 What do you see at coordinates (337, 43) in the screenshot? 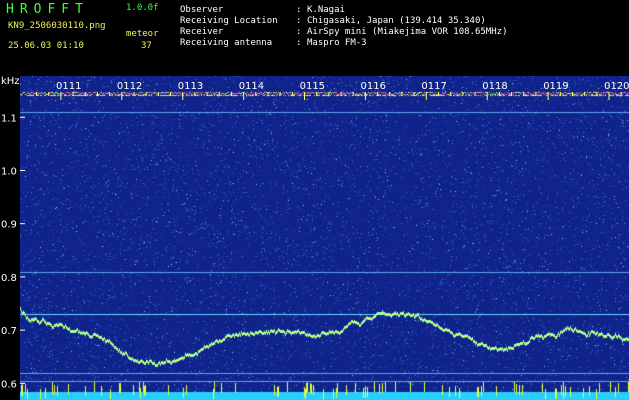
I see `antenna-value: Maspro FM-3` at bounding box center [337, 43].